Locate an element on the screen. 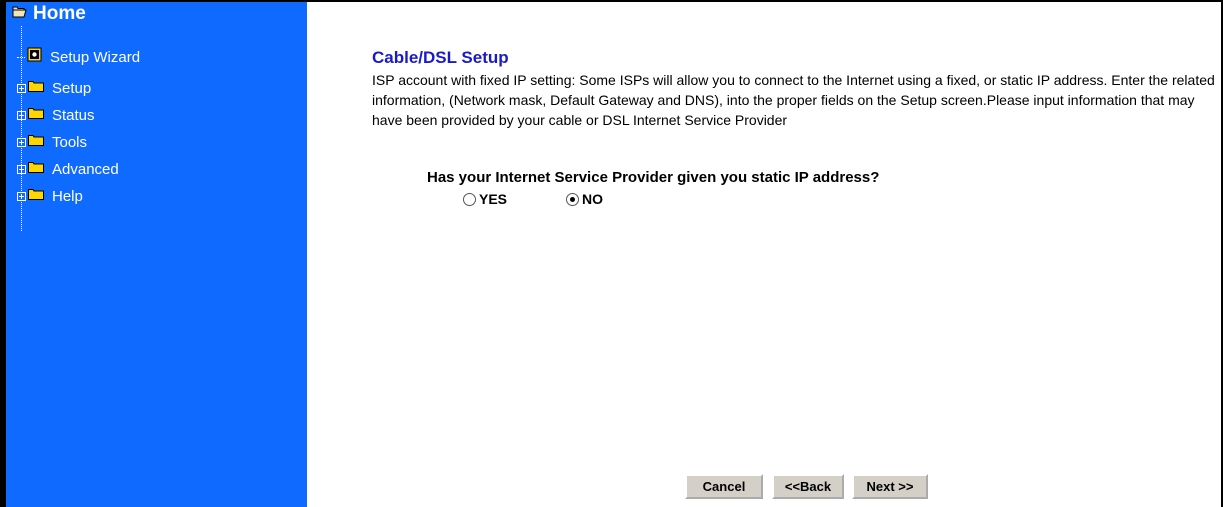 This screenshot has height=507, width=1223. sidebar-item-label: Tools is located at coordinates (70, 142).